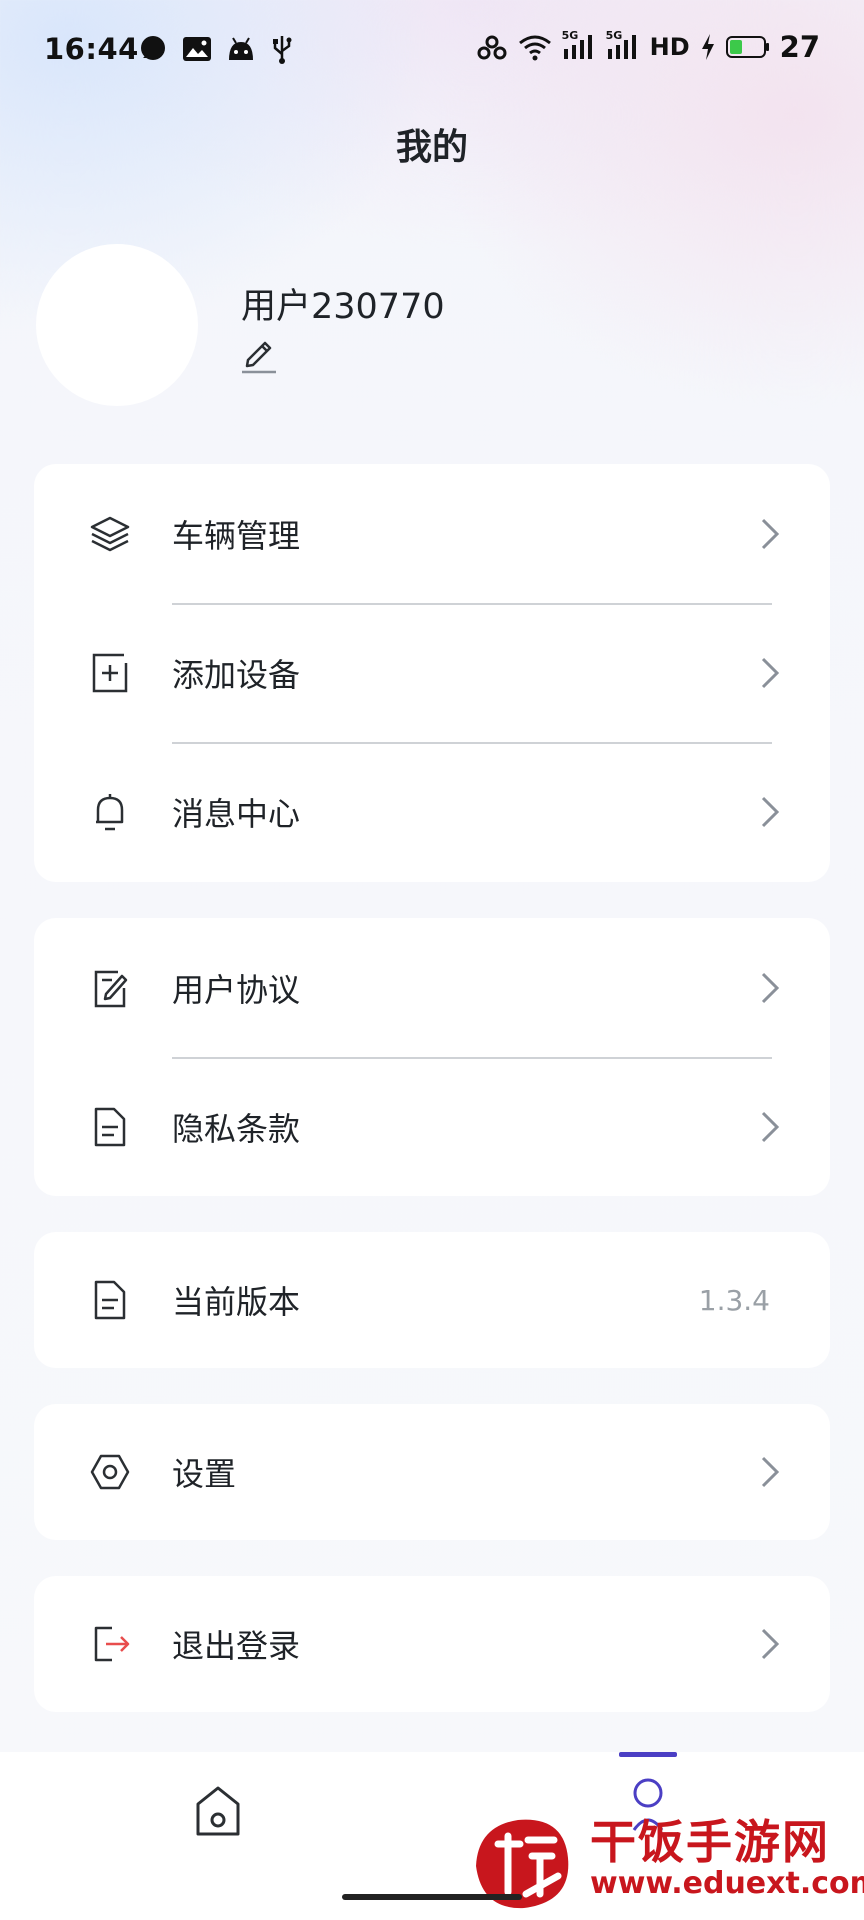  What do you see at coordinates (707, 47) in the screenshot?
I see `charging-icon` at bounding box center [707, 47].